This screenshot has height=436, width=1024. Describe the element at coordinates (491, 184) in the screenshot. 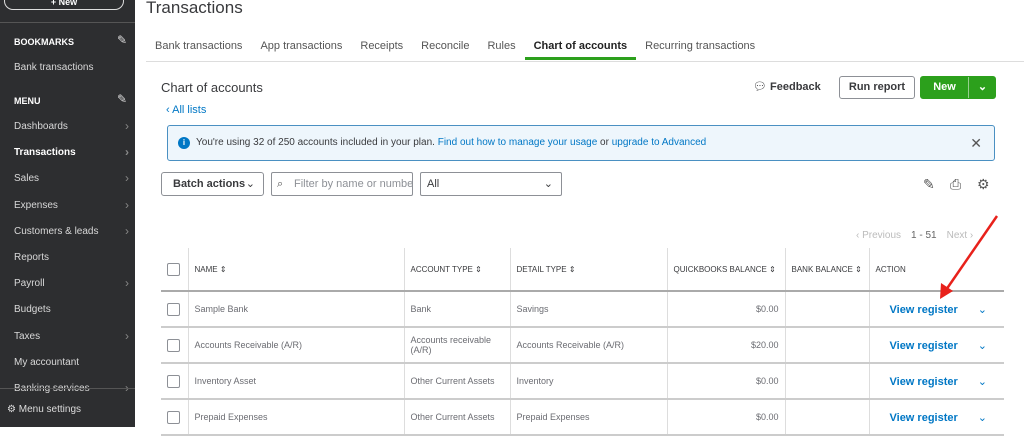

I see `account-type-select: All ⌄` at that location.